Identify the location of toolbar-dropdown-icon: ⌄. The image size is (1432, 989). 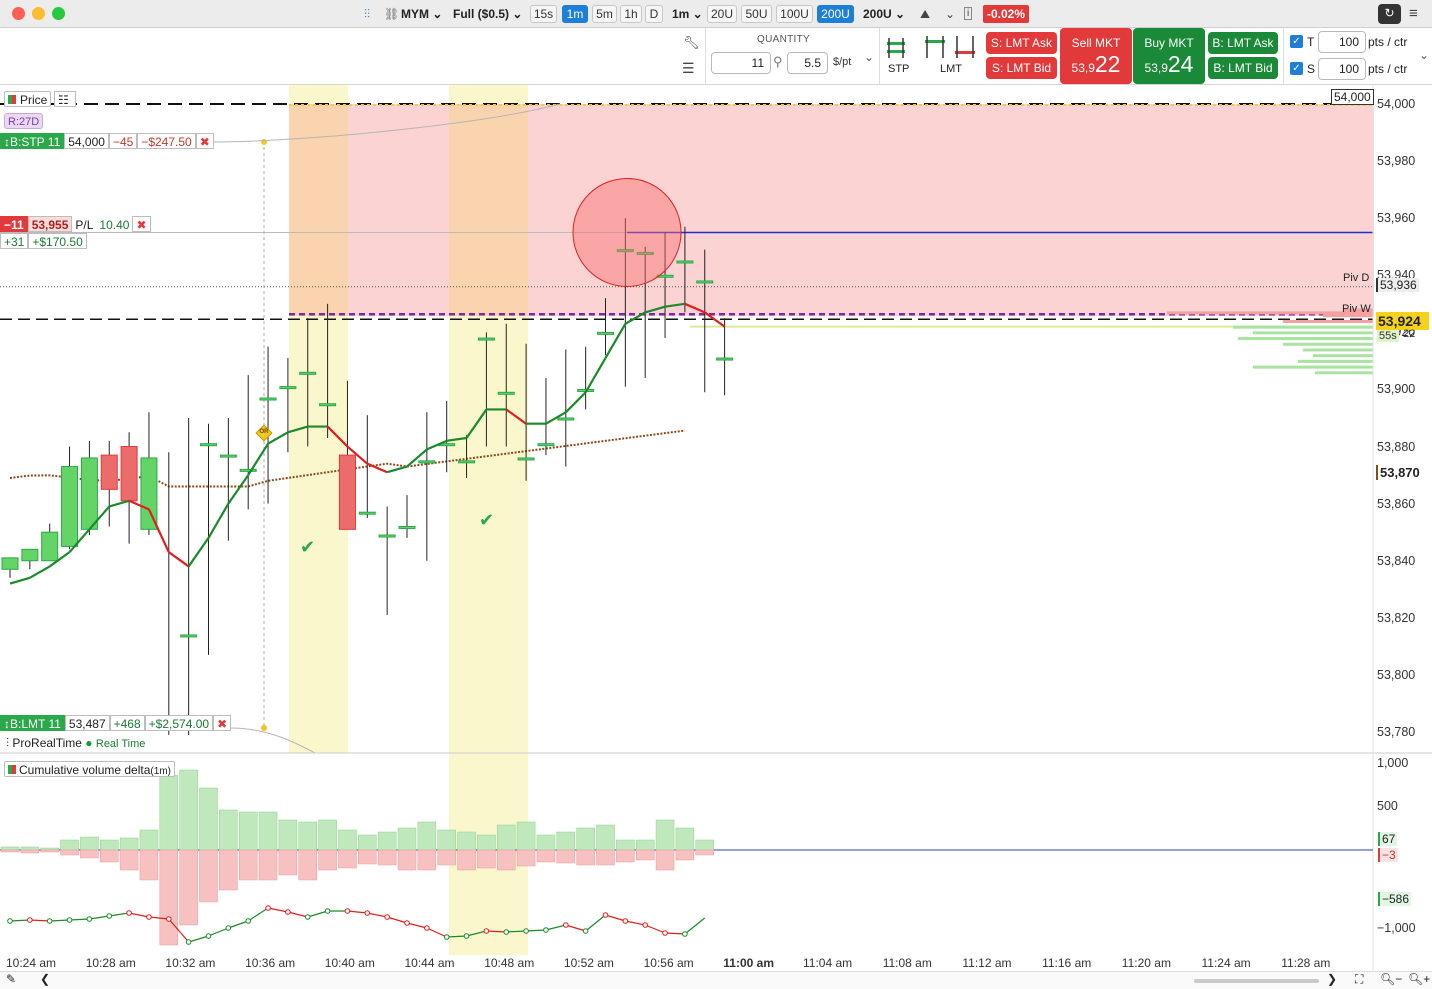
(1424, 55).